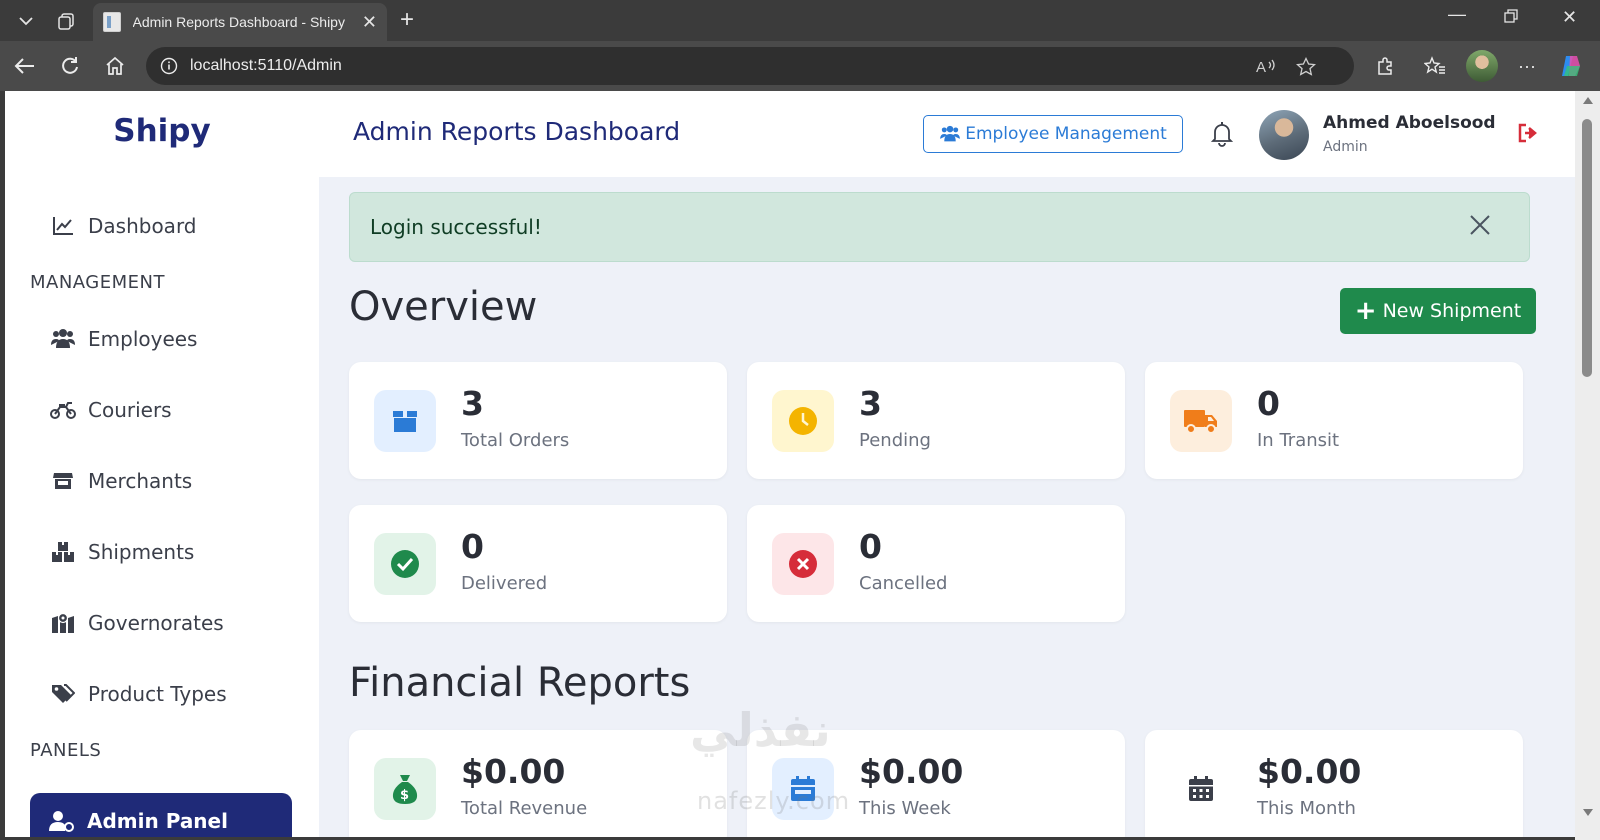 The height and width of the screenshot is (840, 1600). I want to click on address-bar: localhost:5110/Admin A, so click(750, 66).